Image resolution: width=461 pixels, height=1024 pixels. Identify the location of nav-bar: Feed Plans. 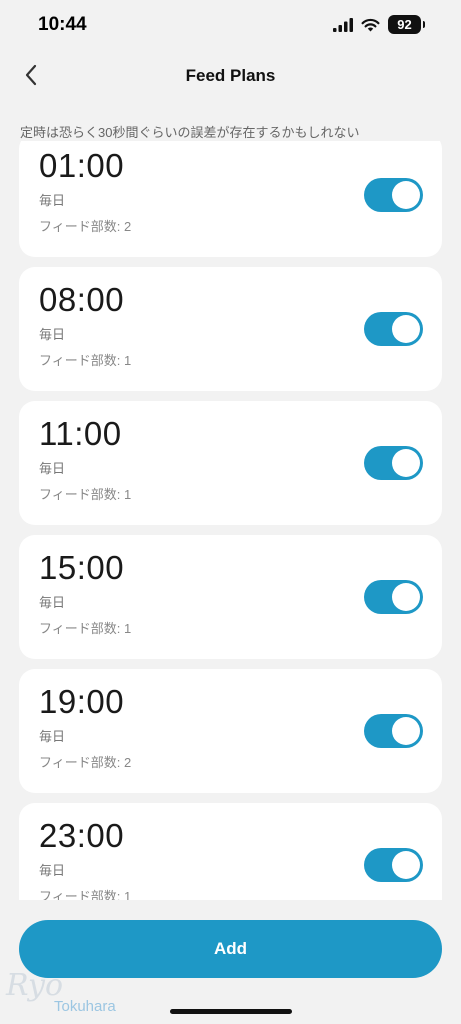
(230, 75).